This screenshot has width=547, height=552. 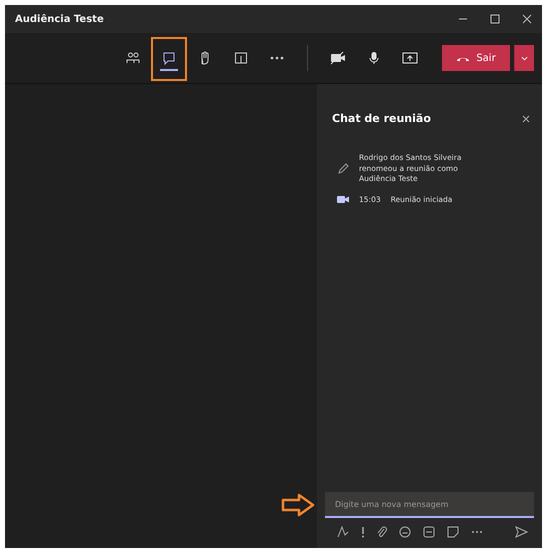 I want to click on paperclip-icon, so click(x=382, y=532).